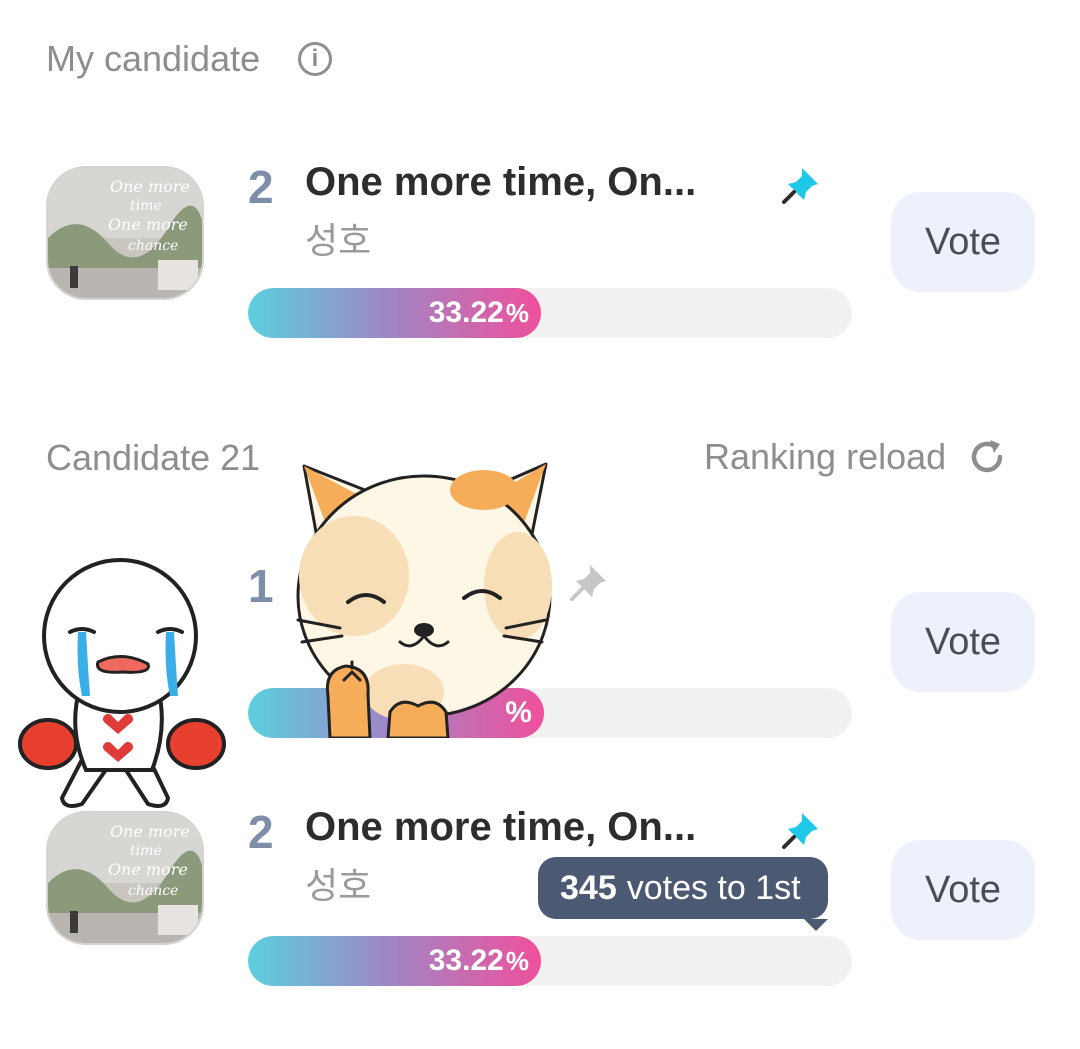  Describe the element at coordinates (153, 58) in the screenshot. I see `my-candidate-title: My candidate` at that location.